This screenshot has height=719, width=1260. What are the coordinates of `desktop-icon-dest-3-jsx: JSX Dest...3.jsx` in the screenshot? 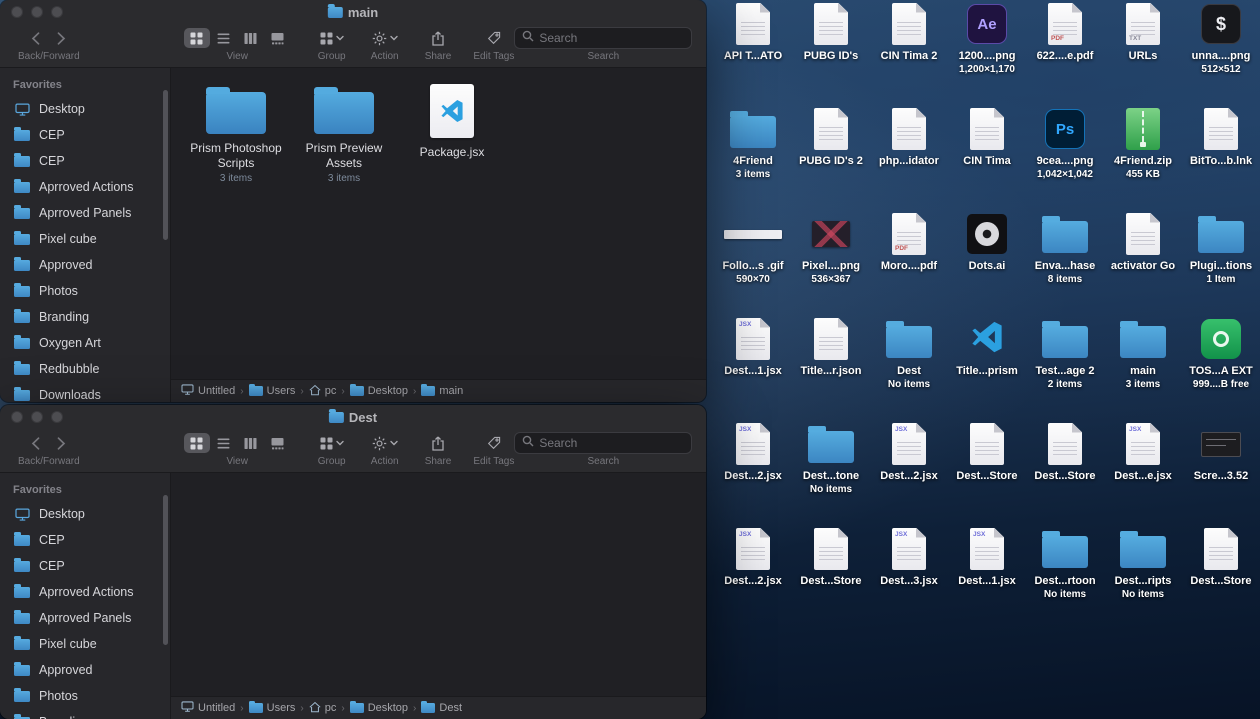 It's located at (909, 557).